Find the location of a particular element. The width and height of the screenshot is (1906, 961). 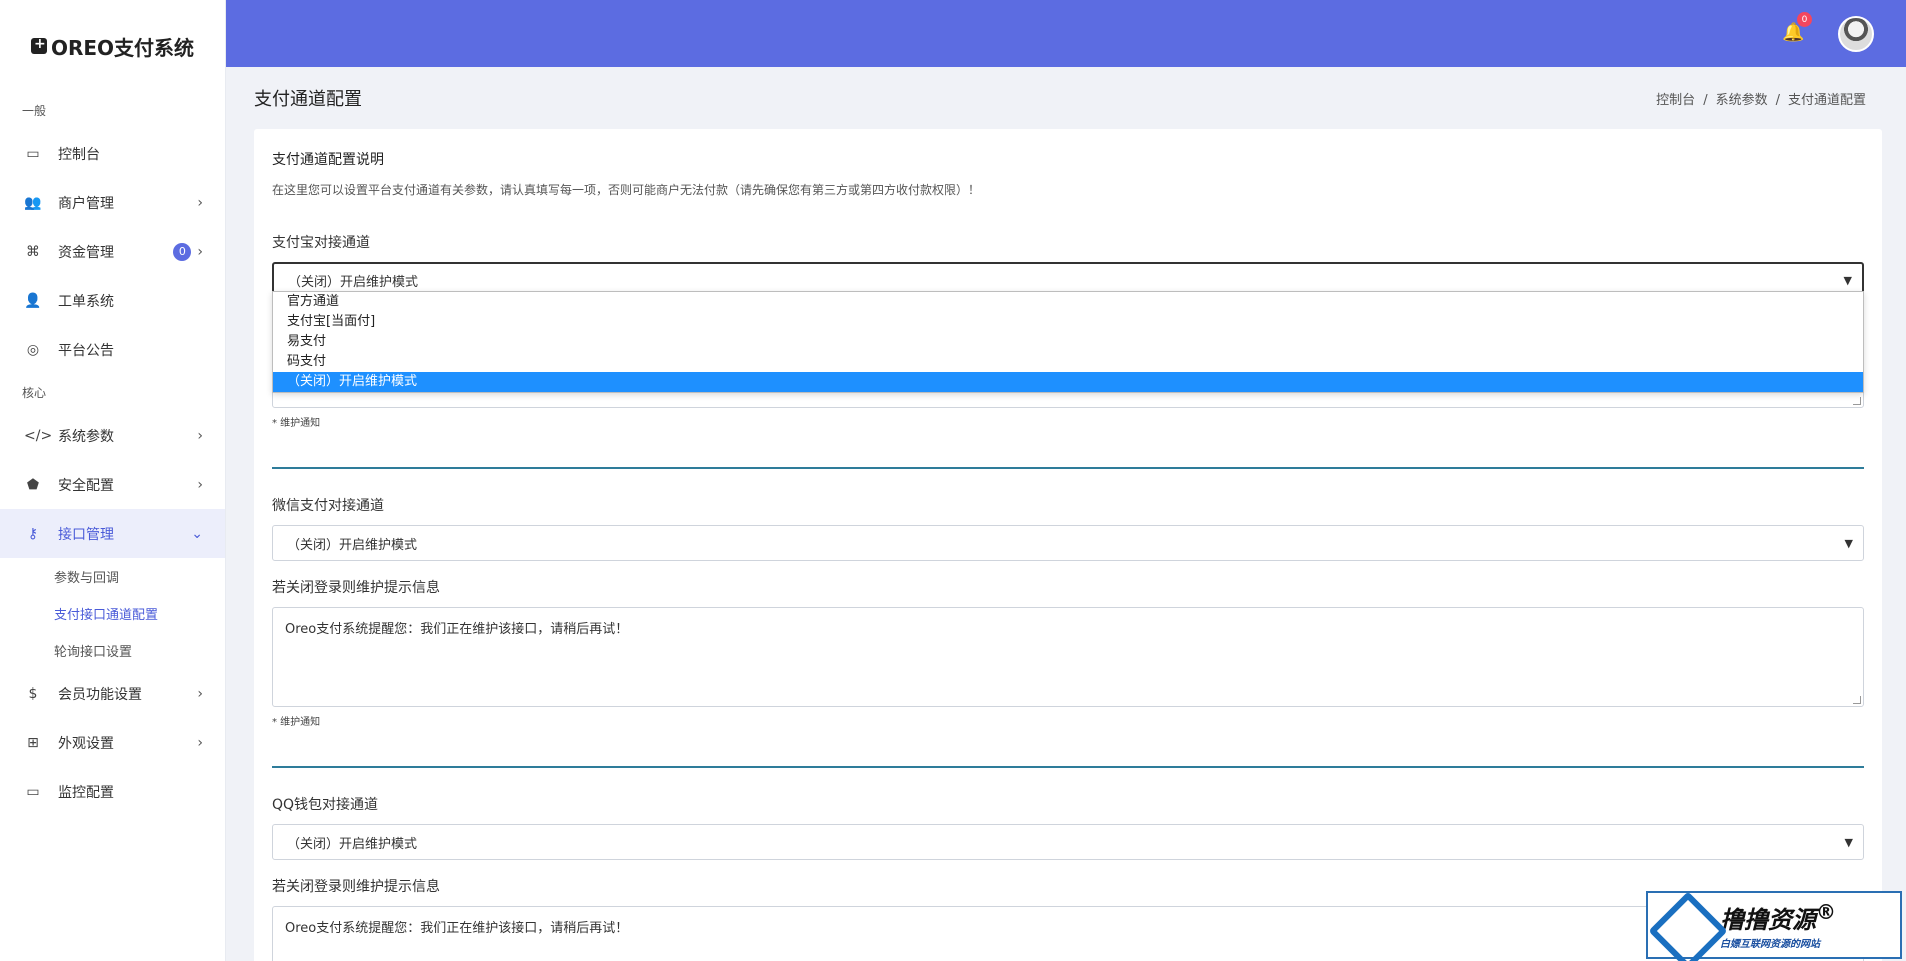

brand-title: OREO支付系统 is located at coordinates (122, 47).